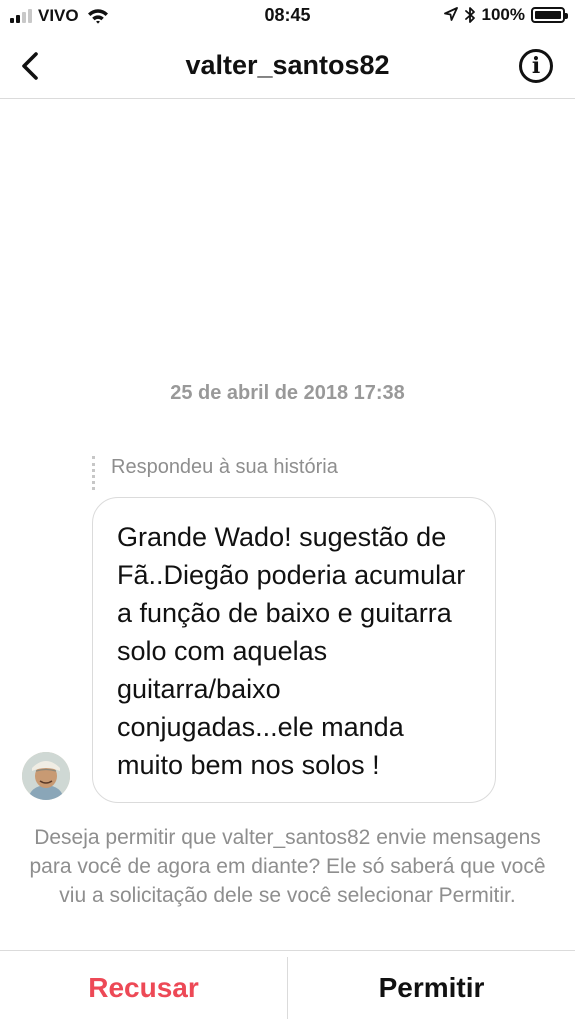 This screenshot has width=575, height=1025. Describe the element at coordinates (450, 14) in the screenshot. I see `location-arrow-icon` at that location.